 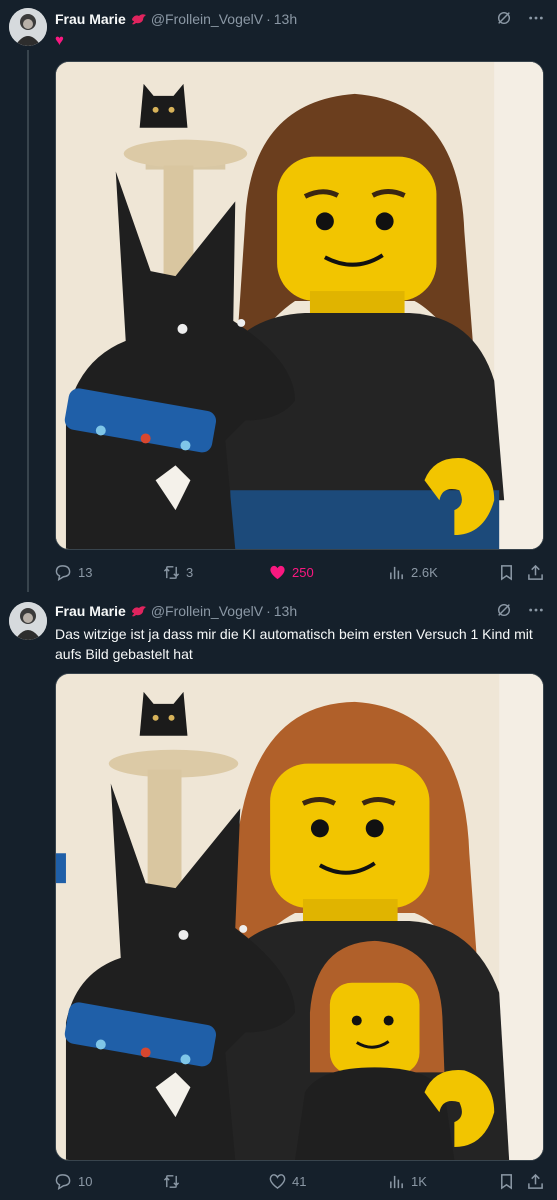 What do you see at coordinates (287, 1181) in the screenshot?
I see `like-button: 41` at bounding box center [287, 1181].